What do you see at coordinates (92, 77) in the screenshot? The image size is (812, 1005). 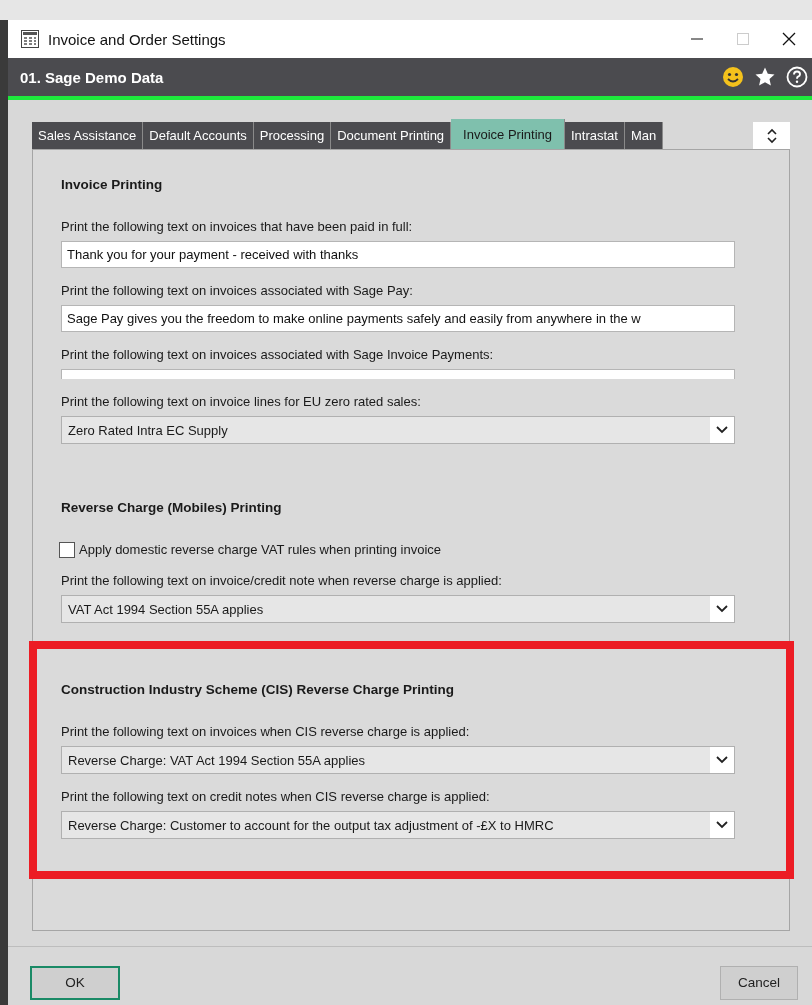 I see `company-name: 01. Sage Demo Data` at bounding box center [92, 77].